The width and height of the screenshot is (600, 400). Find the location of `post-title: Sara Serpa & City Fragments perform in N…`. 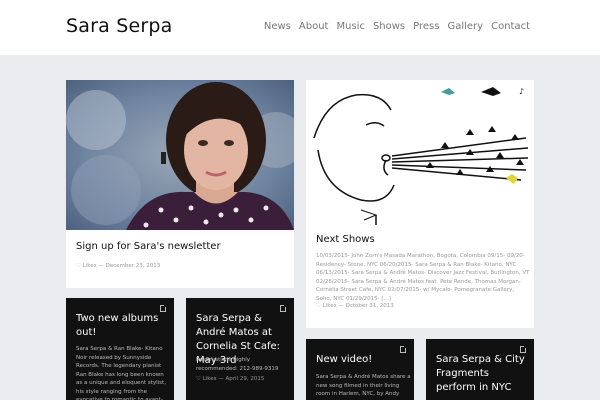

post-title: Sara Serpa & City Fragments perform in N… is located at coordinates (484, 374).